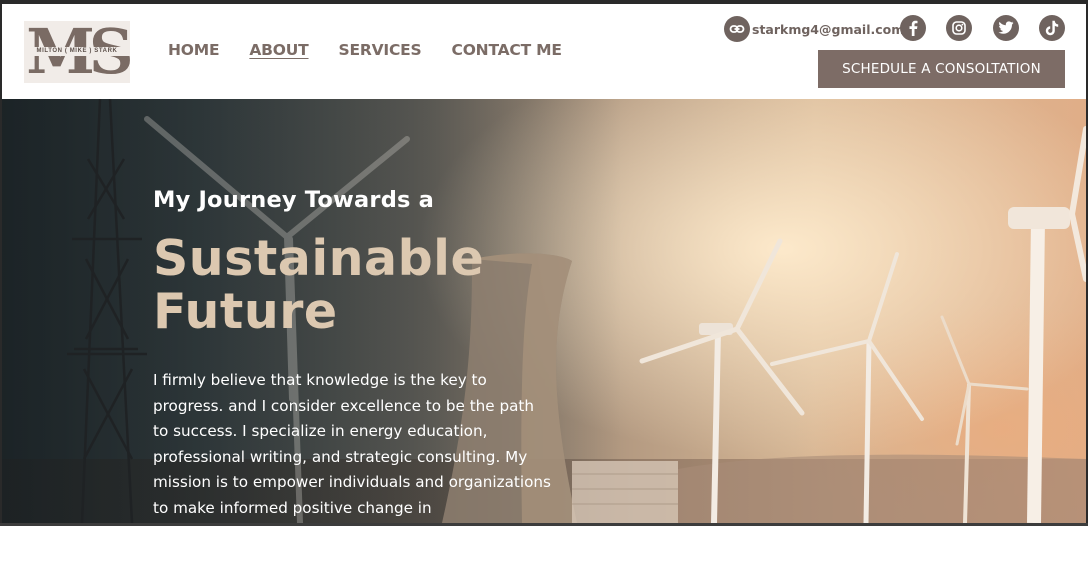 The height and width of the screenshot is (577, 1088). I want to click on link-icon, so click(737, 29).